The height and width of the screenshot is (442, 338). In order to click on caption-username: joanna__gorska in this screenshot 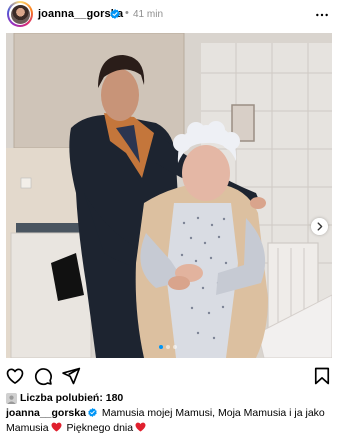, I will do `click(46, 413)`.